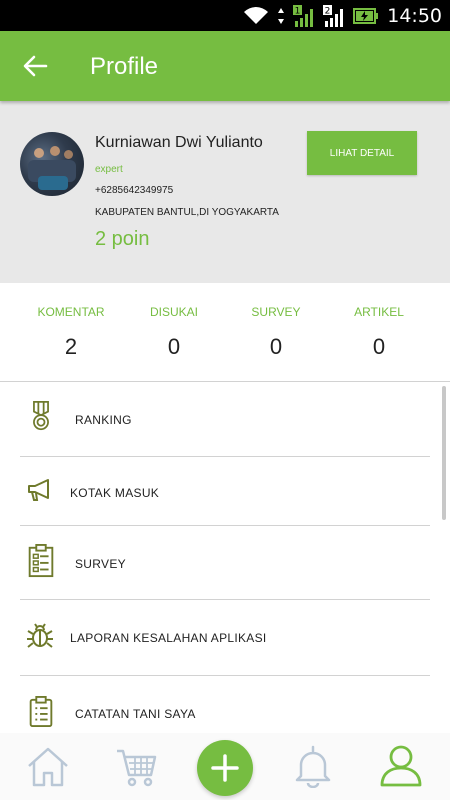 This screenshot has height=800, width=450. Describe the element at coordinates (328, 12) in the screenshot. I see `svg-text: 2` at that location.